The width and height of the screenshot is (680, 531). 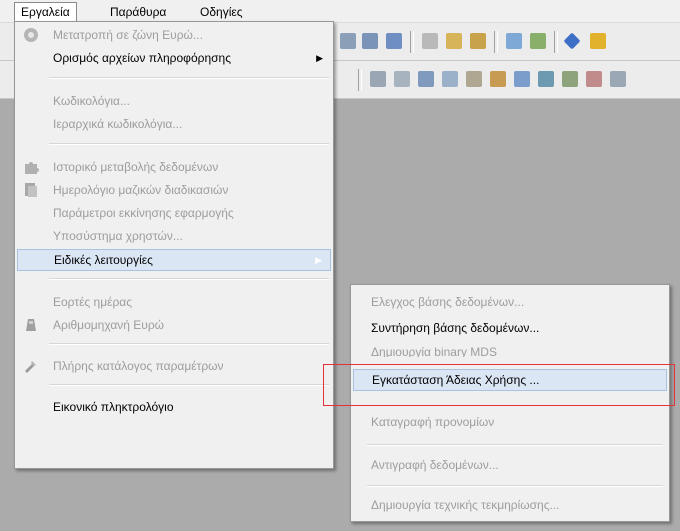 I want to click on wrench-icon, so click(x=498, y=79).